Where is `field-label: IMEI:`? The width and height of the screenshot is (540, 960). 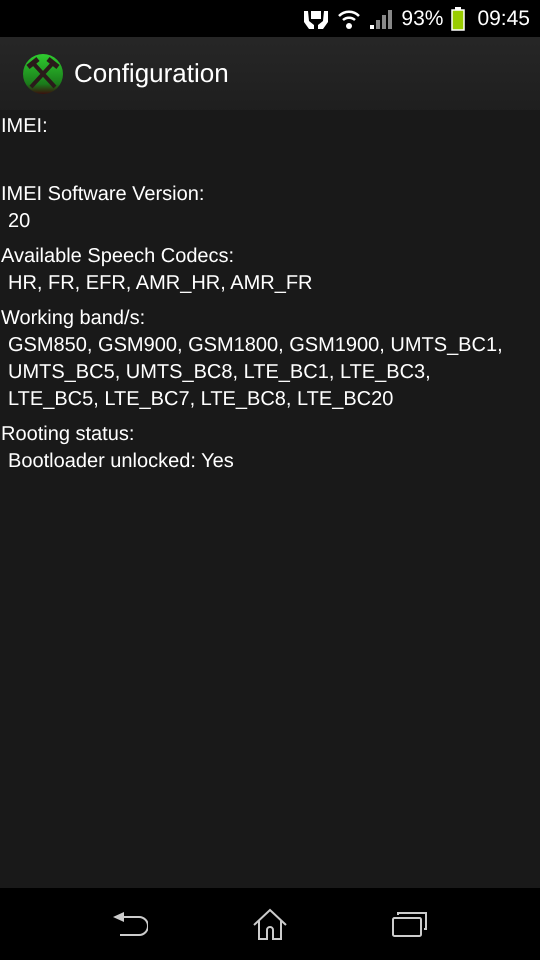
field-label: IMEI: is located at coordinates (25, 126).